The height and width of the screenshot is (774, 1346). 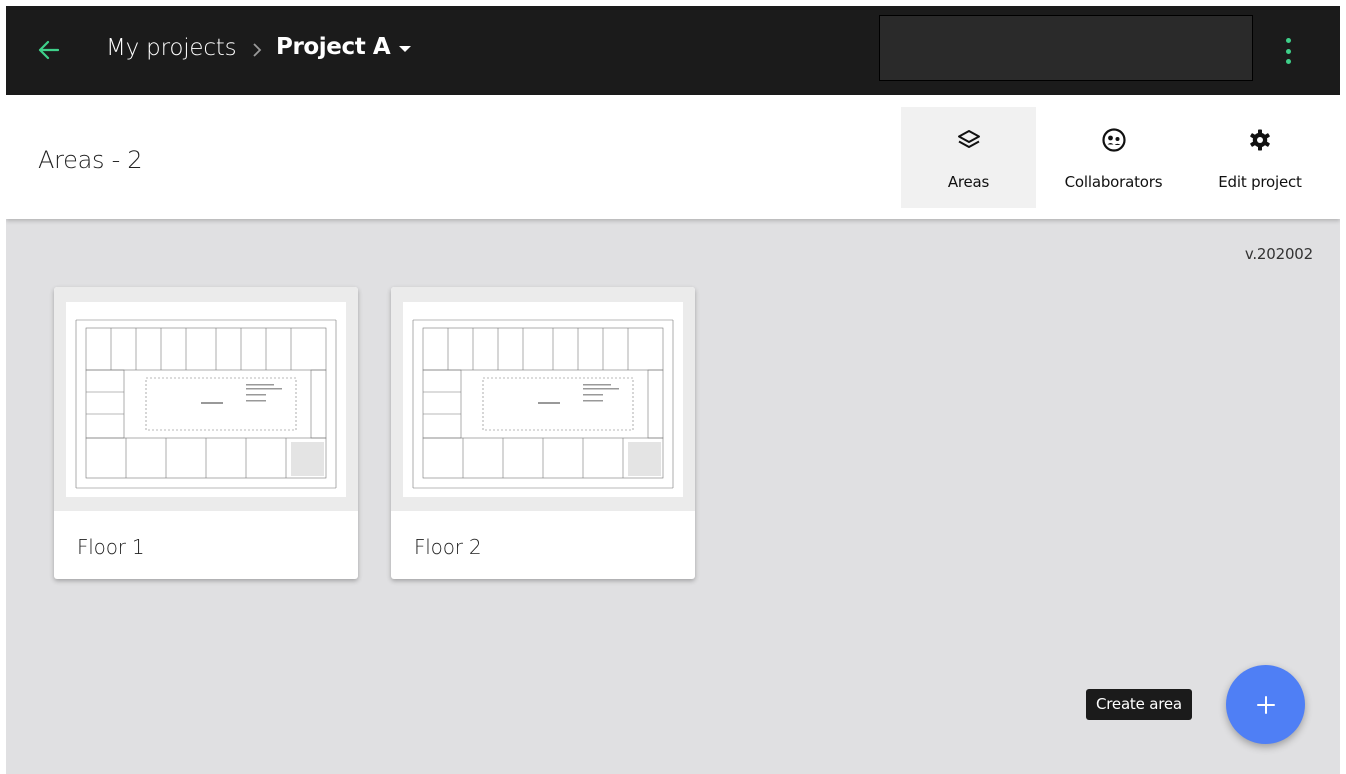 I want to click on project-selector: Project A, so click(x=344, y=47).